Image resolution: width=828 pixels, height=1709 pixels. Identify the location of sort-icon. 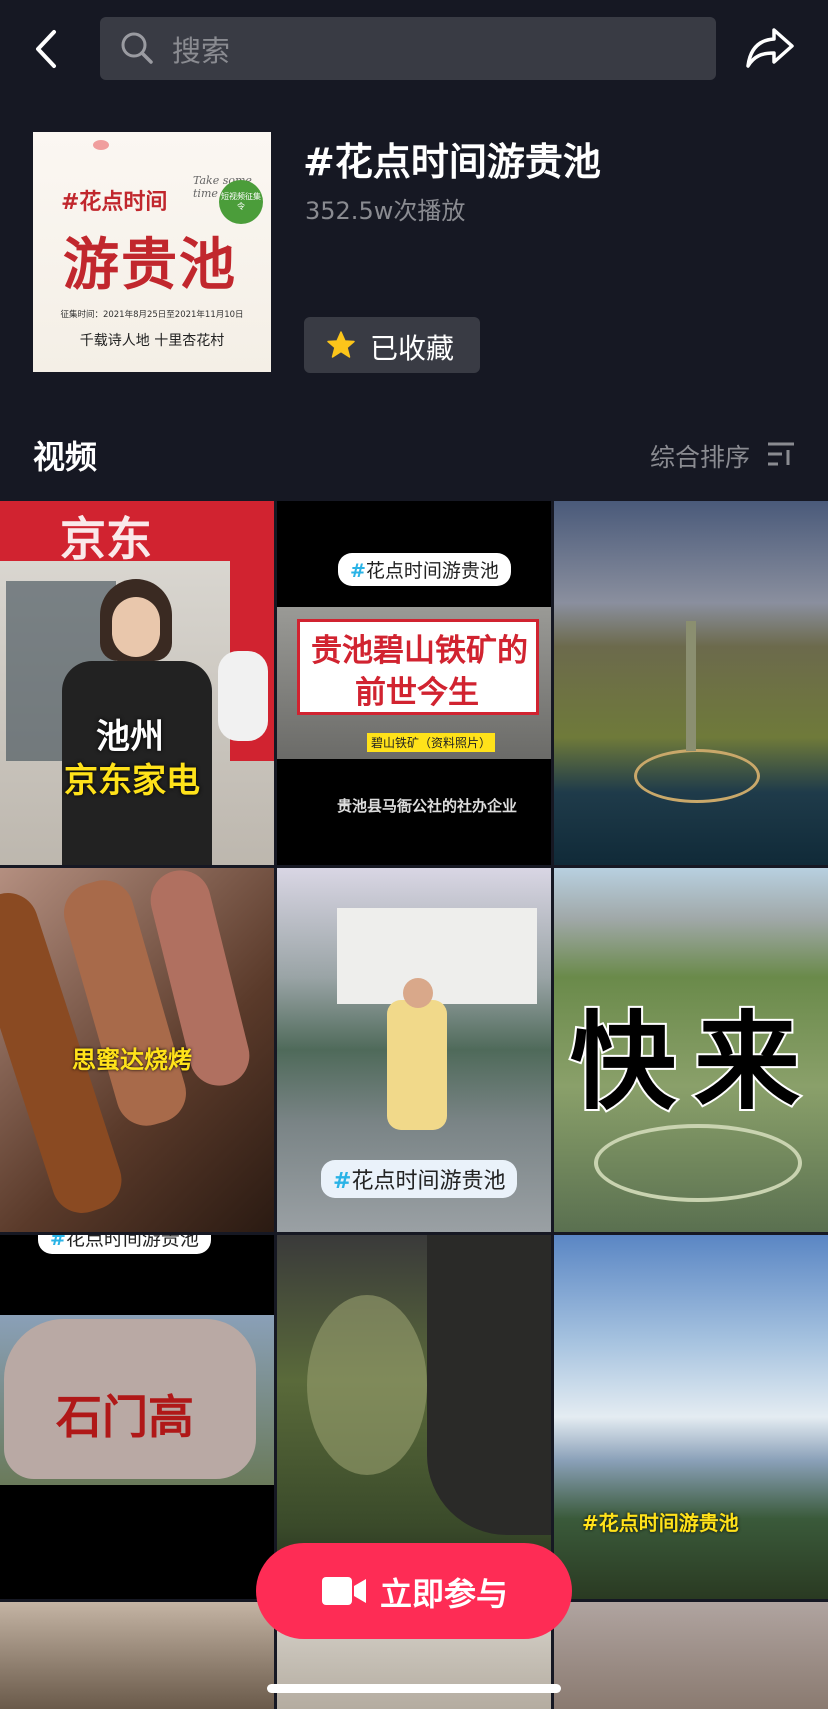
(781, 454).